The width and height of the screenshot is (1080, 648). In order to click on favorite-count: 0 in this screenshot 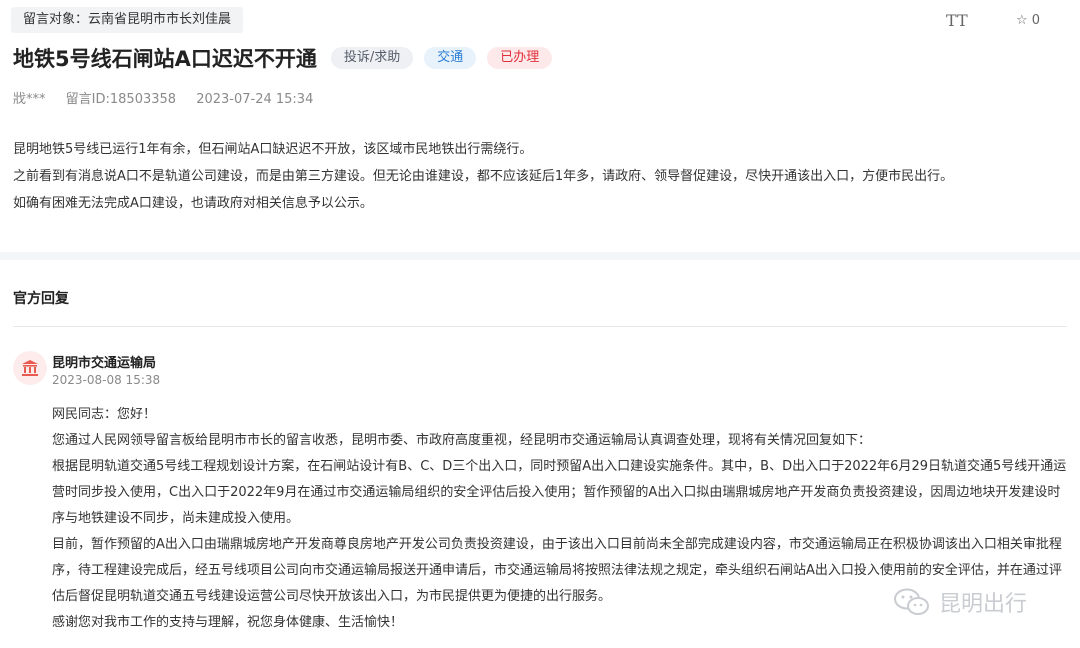, I will do `click(1036, 20)`.